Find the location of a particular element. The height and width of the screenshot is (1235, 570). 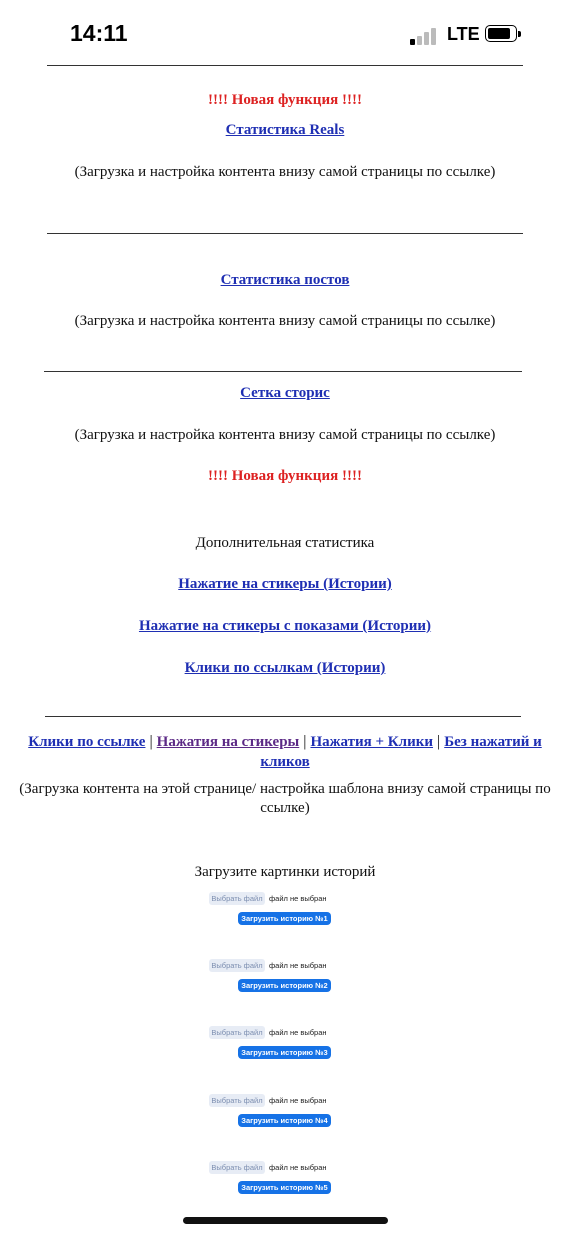

network-type: LTE is located at coordinates (463, 34).